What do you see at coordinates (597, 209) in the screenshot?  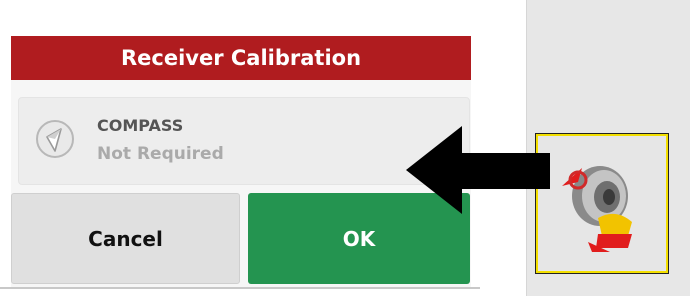 I see `receiver-calibration-icon` at bounding box center [597, 209].